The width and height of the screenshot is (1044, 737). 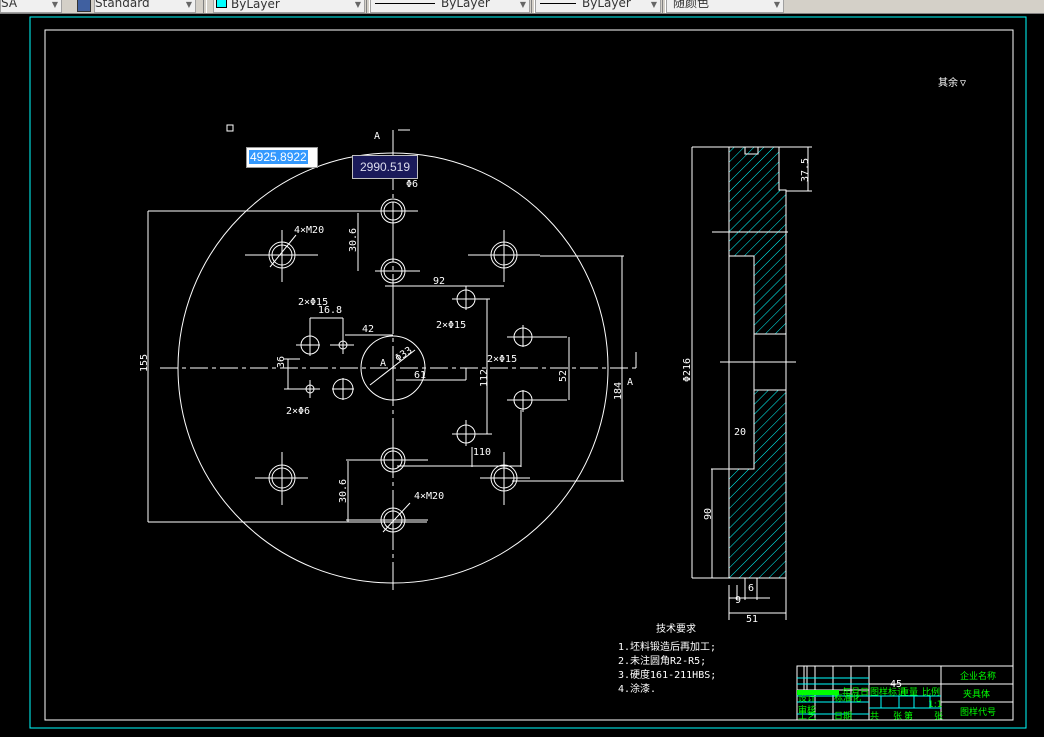 I want to click on dim-phi6-pair: 2×Φ6, so click(x=298, y=411).